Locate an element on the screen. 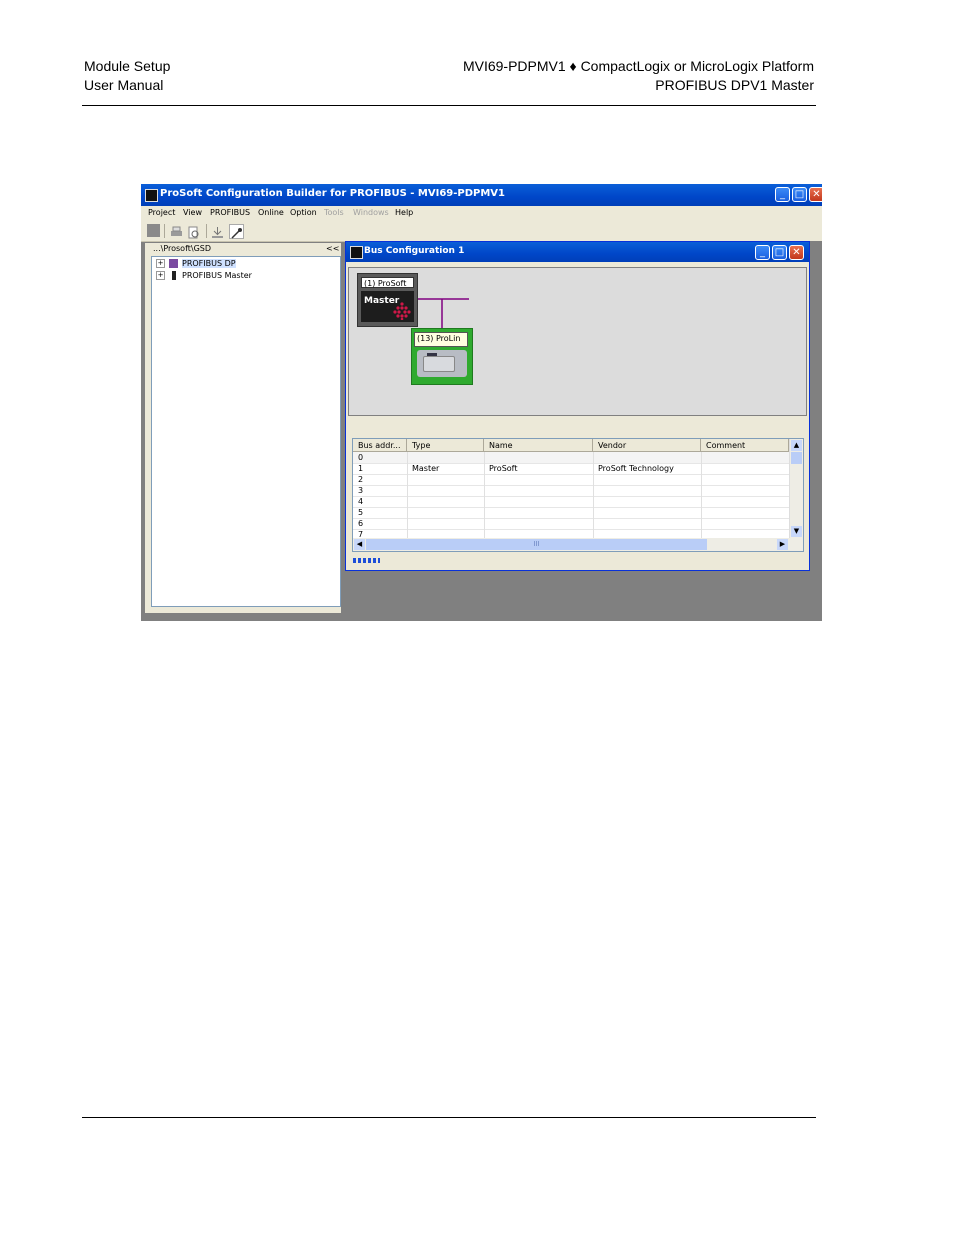  bus-canvas: (1) ProSoft Master (13) ProLin is located at coordinates (577, 341).